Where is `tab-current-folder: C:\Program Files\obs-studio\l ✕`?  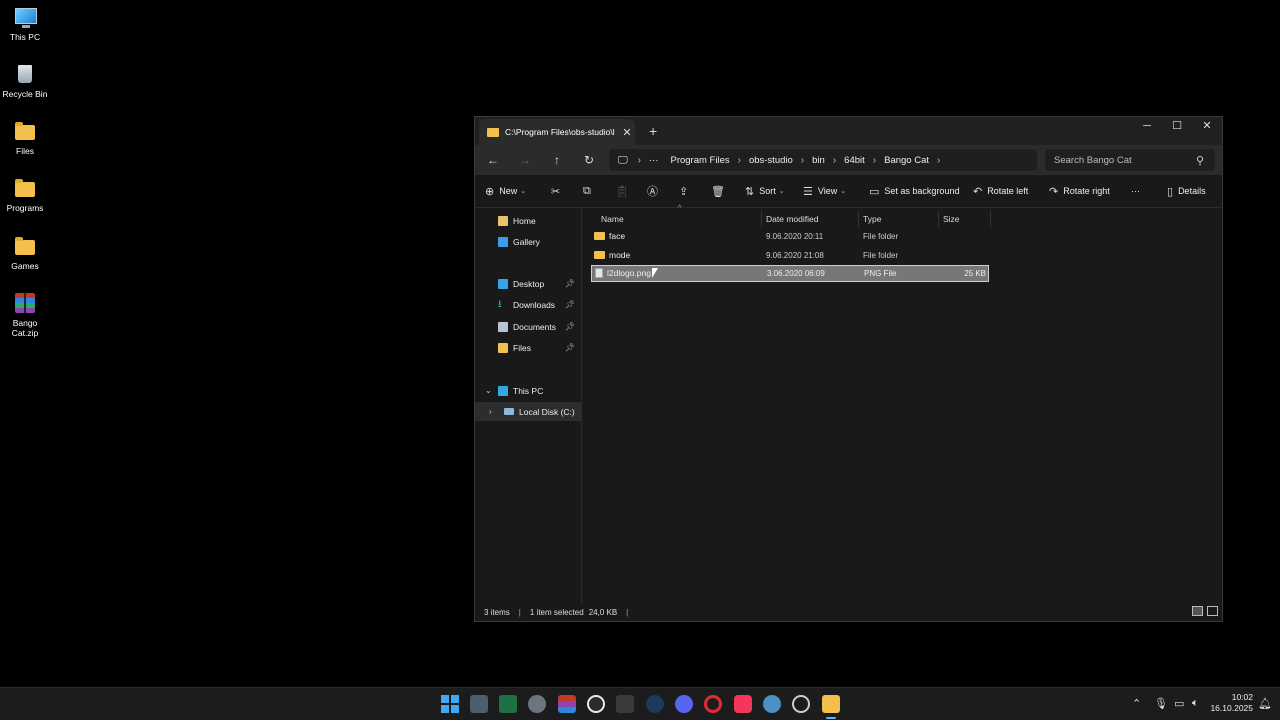
tab-current-folder: C:\Program Files\obs-studio\l ✕ is located at coordinates (557, 132).